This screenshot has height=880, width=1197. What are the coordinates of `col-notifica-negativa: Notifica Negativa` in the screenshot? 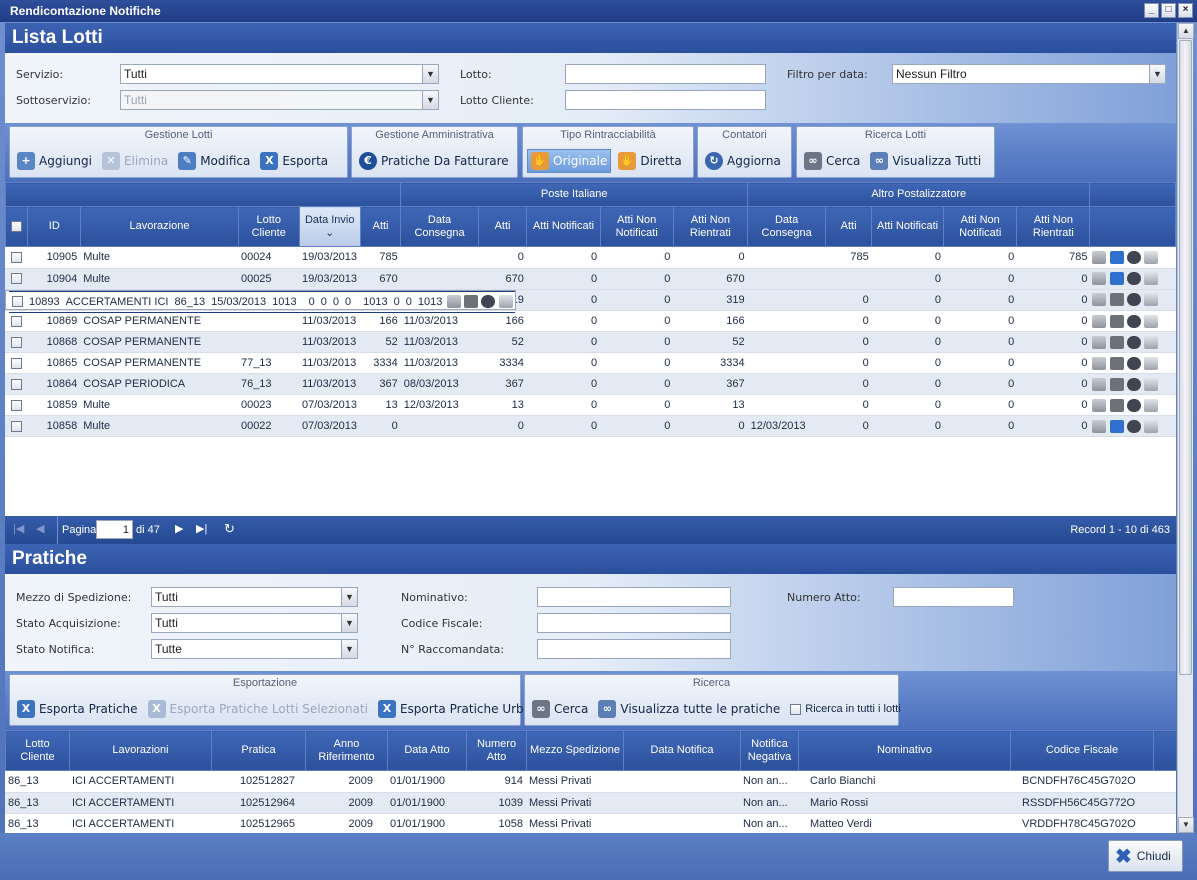 It's located at (769, 750).